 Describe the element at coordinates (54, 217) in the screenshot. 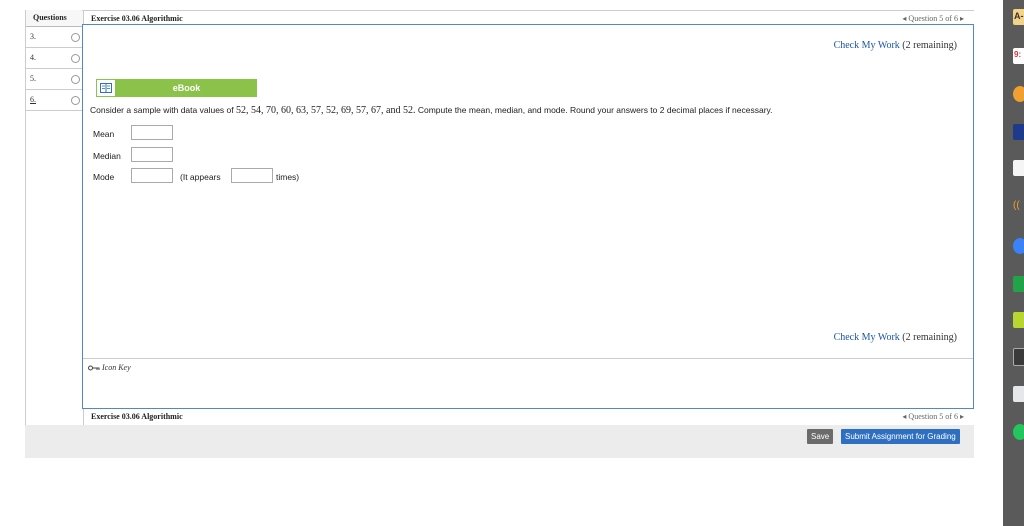

I see `questions-panel: Questions 3. 4. 5. 6.` at that location.